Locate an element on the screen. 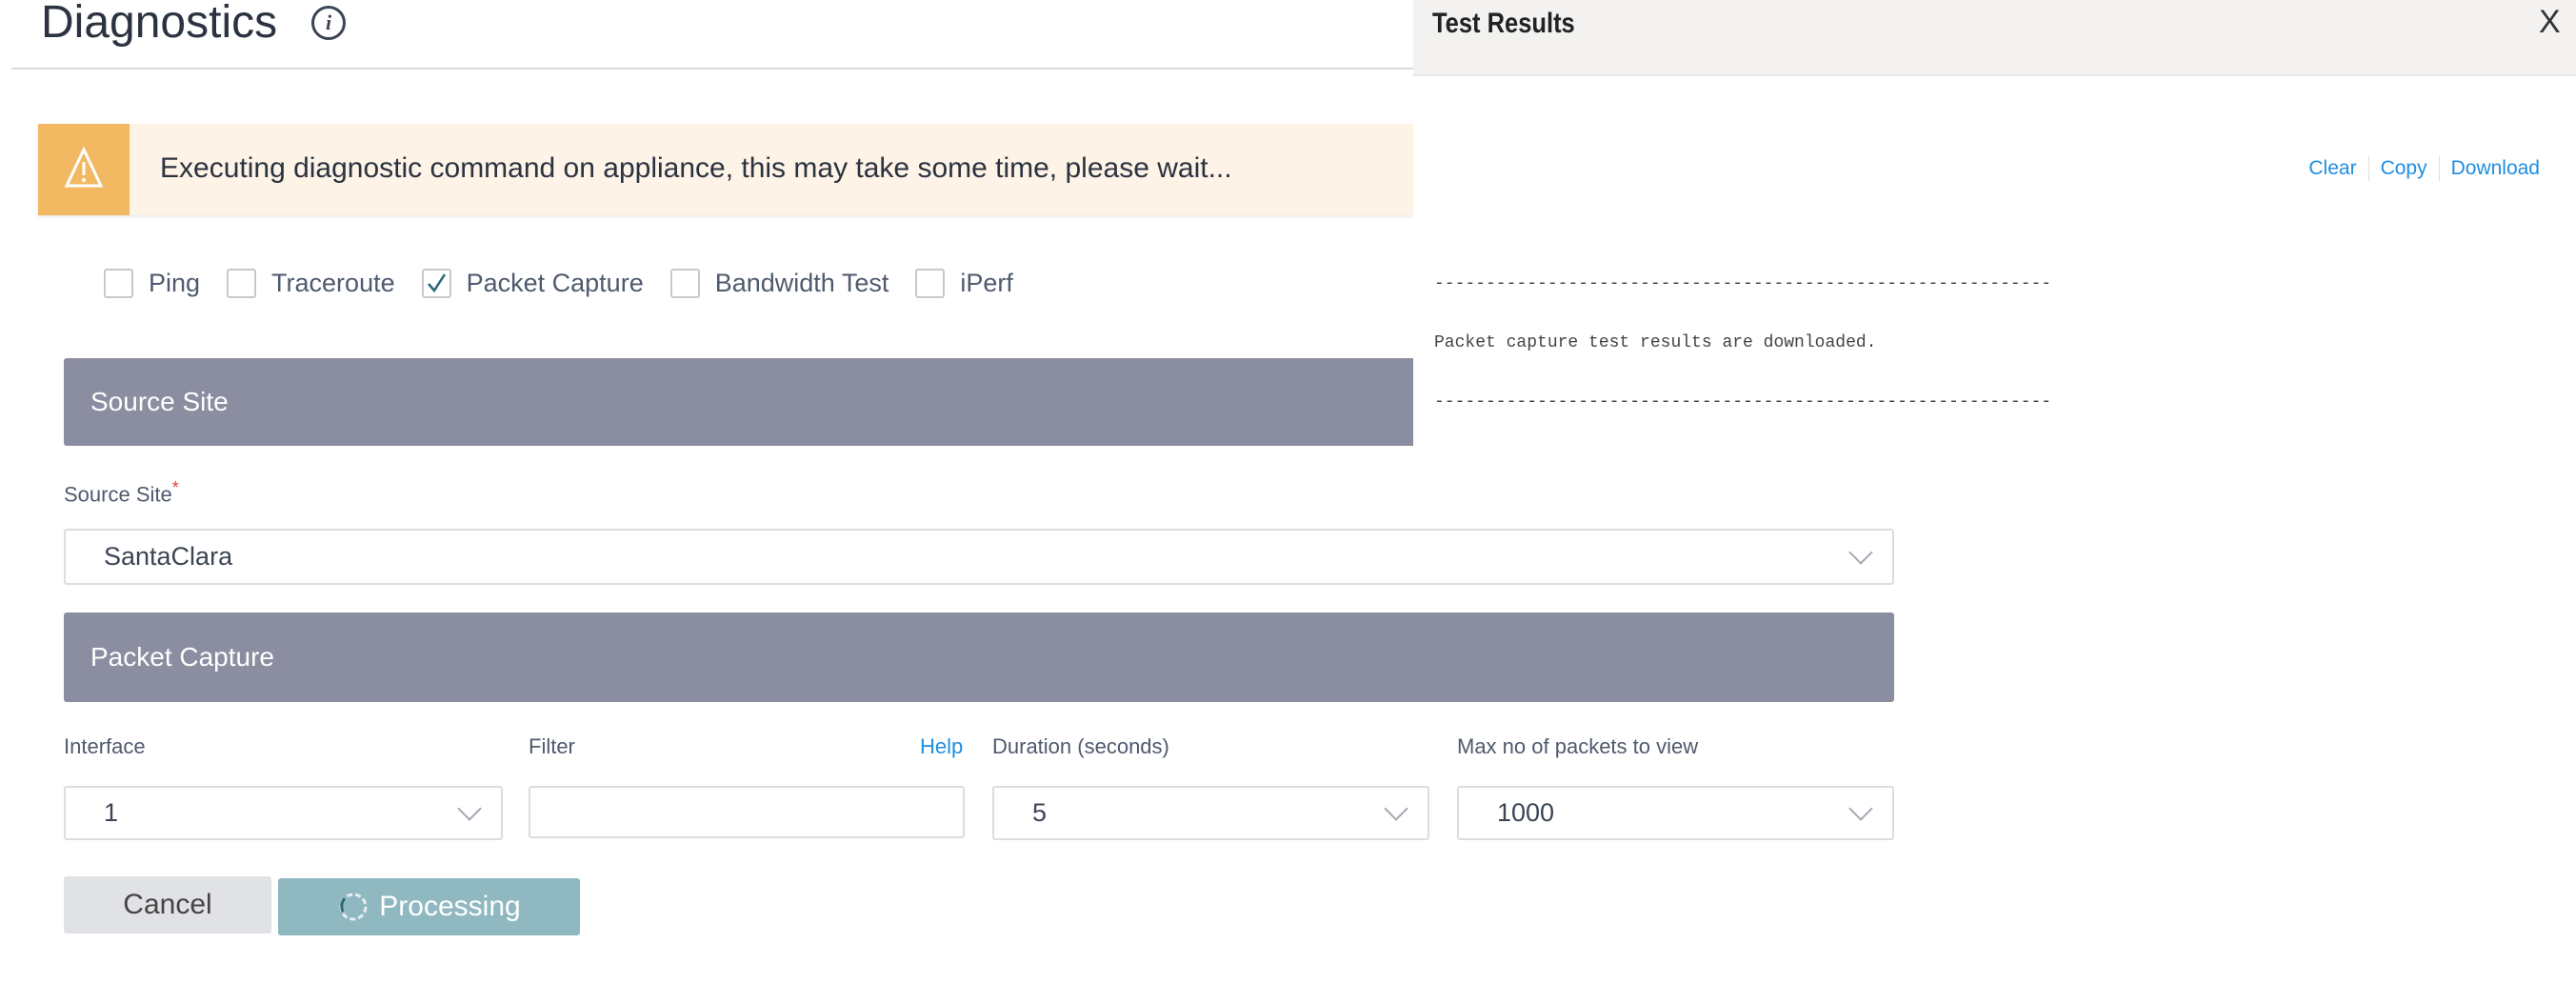  page-title: Diagnostics is located at coordinates (159, 24).